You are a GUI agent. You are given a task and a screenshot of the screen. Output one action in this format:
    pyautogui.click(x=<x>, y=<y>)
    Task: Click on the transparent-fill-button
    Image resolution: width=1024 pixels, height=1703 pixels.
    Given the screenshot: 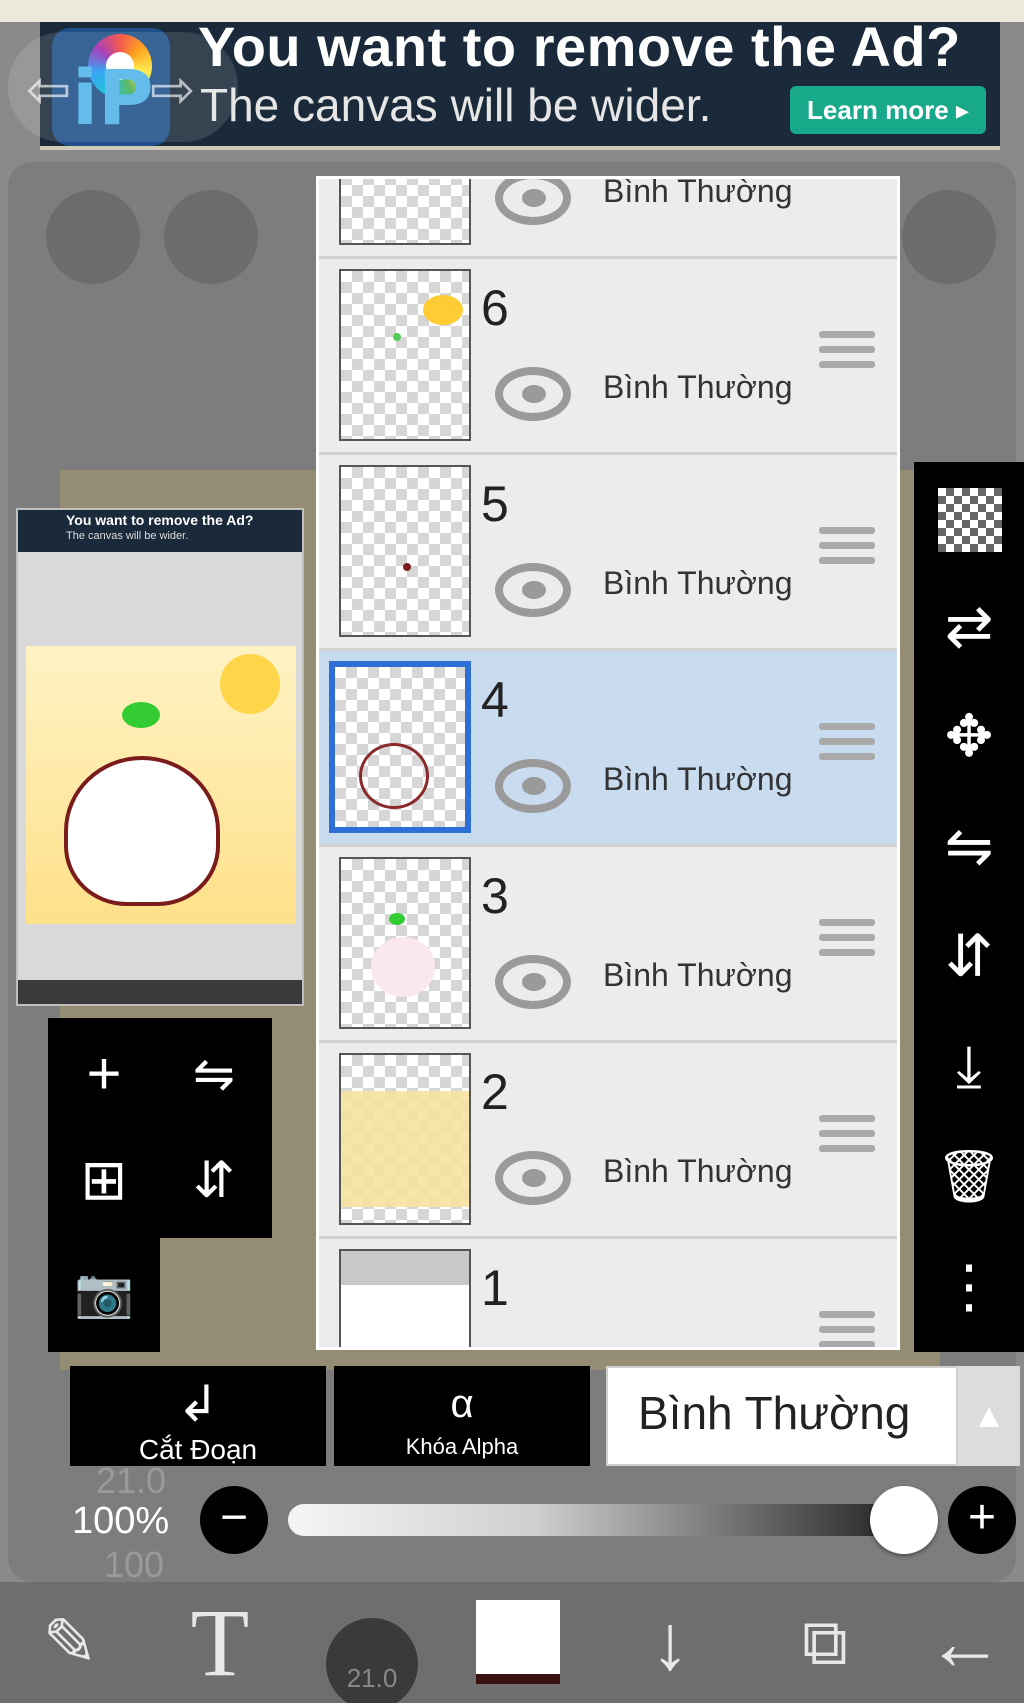 What is the action you would take?
    pyautogui.click(x=969, y=517)
    